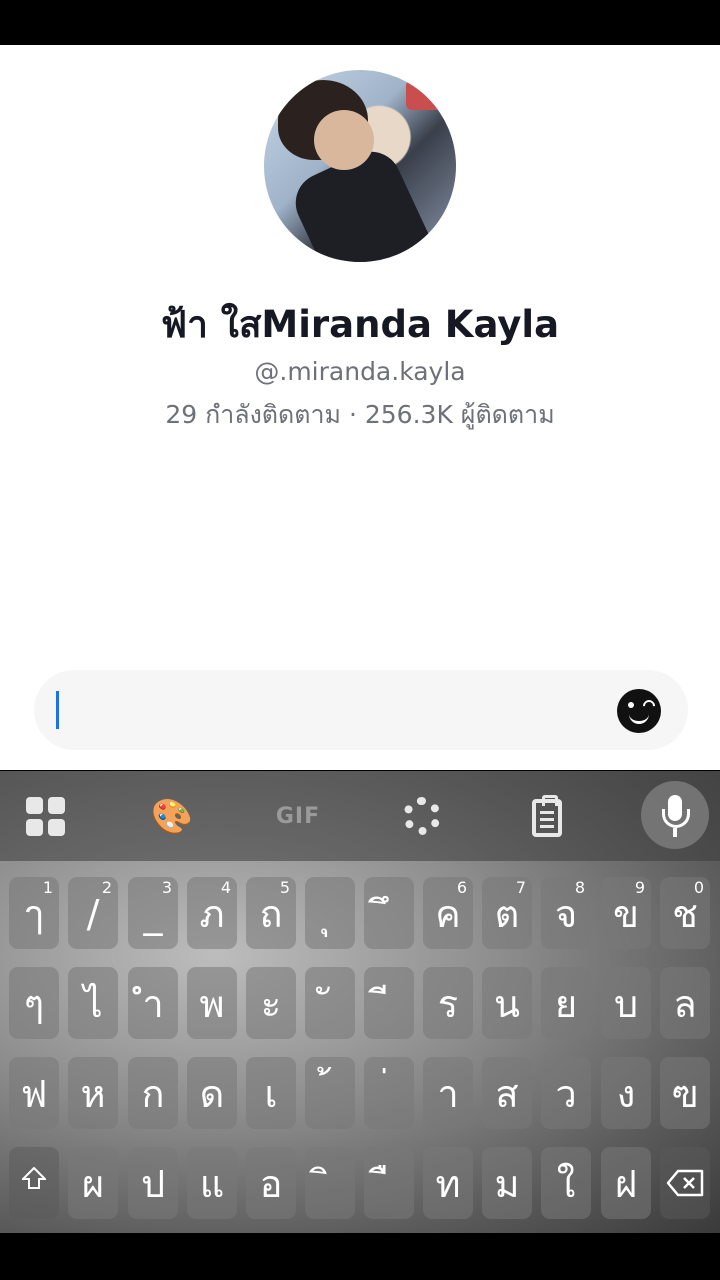 The height and width of the screenshot is (1280, 720). Describe the element at coordinates (212, 913) in the screenshot. I see `key: ภ4` at that location.